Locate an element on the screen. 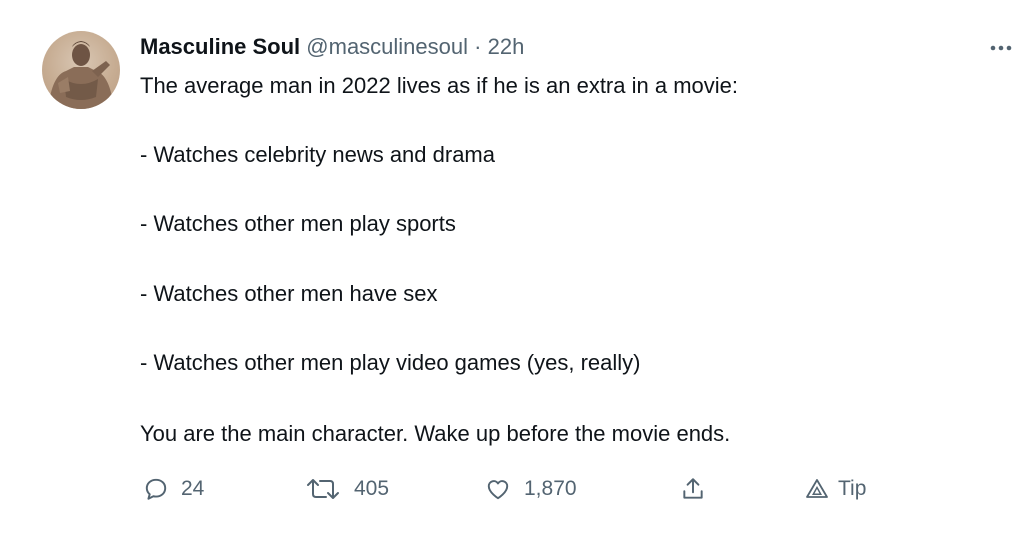  like-count: 1,870 is located at coordinates (550, 488).